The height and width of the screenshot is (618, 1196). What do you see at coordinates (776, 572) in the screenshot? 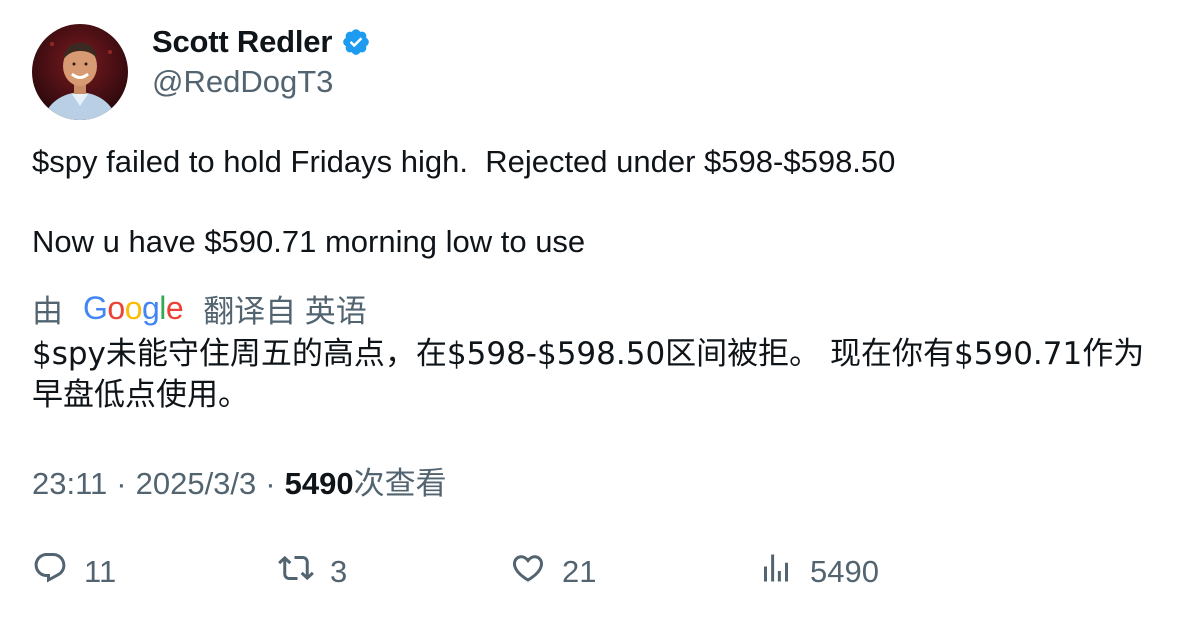
I see `analytics-icon` at bounding box center [776, 572].